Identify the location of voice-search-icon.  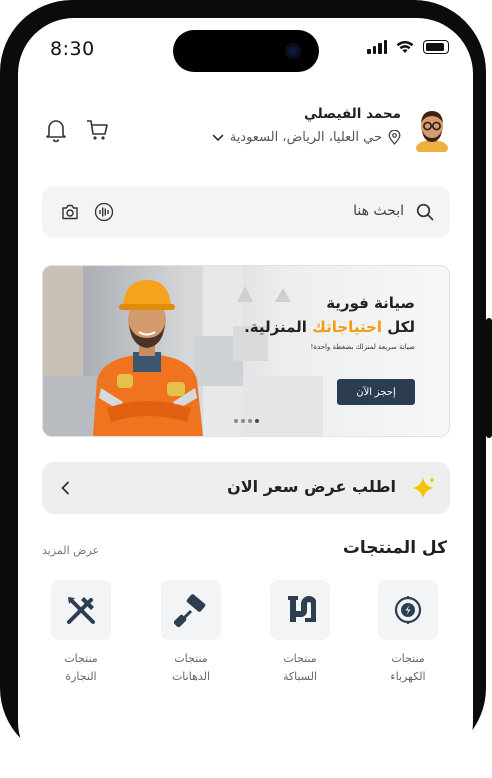
(104, 212).